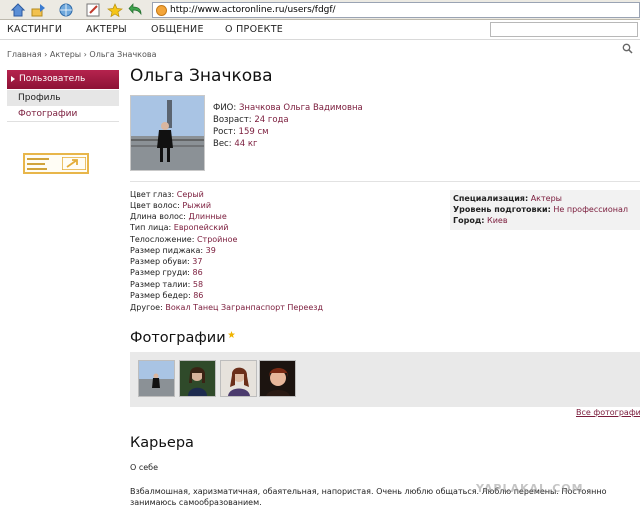 This screenshot has width=640, height=518. I want to click on address-bar: http://www.actoronline.ru/users/fdgf/, so click(396, 10).